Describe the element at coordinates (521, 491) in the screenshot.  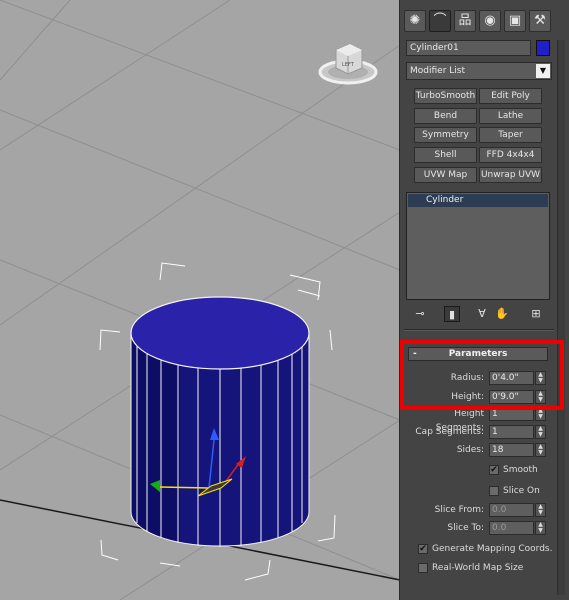
I see `slice-on-label: Slice On` at that location.